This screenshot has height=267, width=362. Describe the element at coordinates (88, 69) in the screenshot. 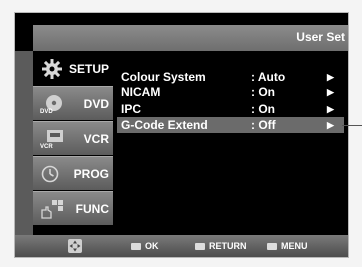

I see `sidebar-item-label: SETUP` at that location.